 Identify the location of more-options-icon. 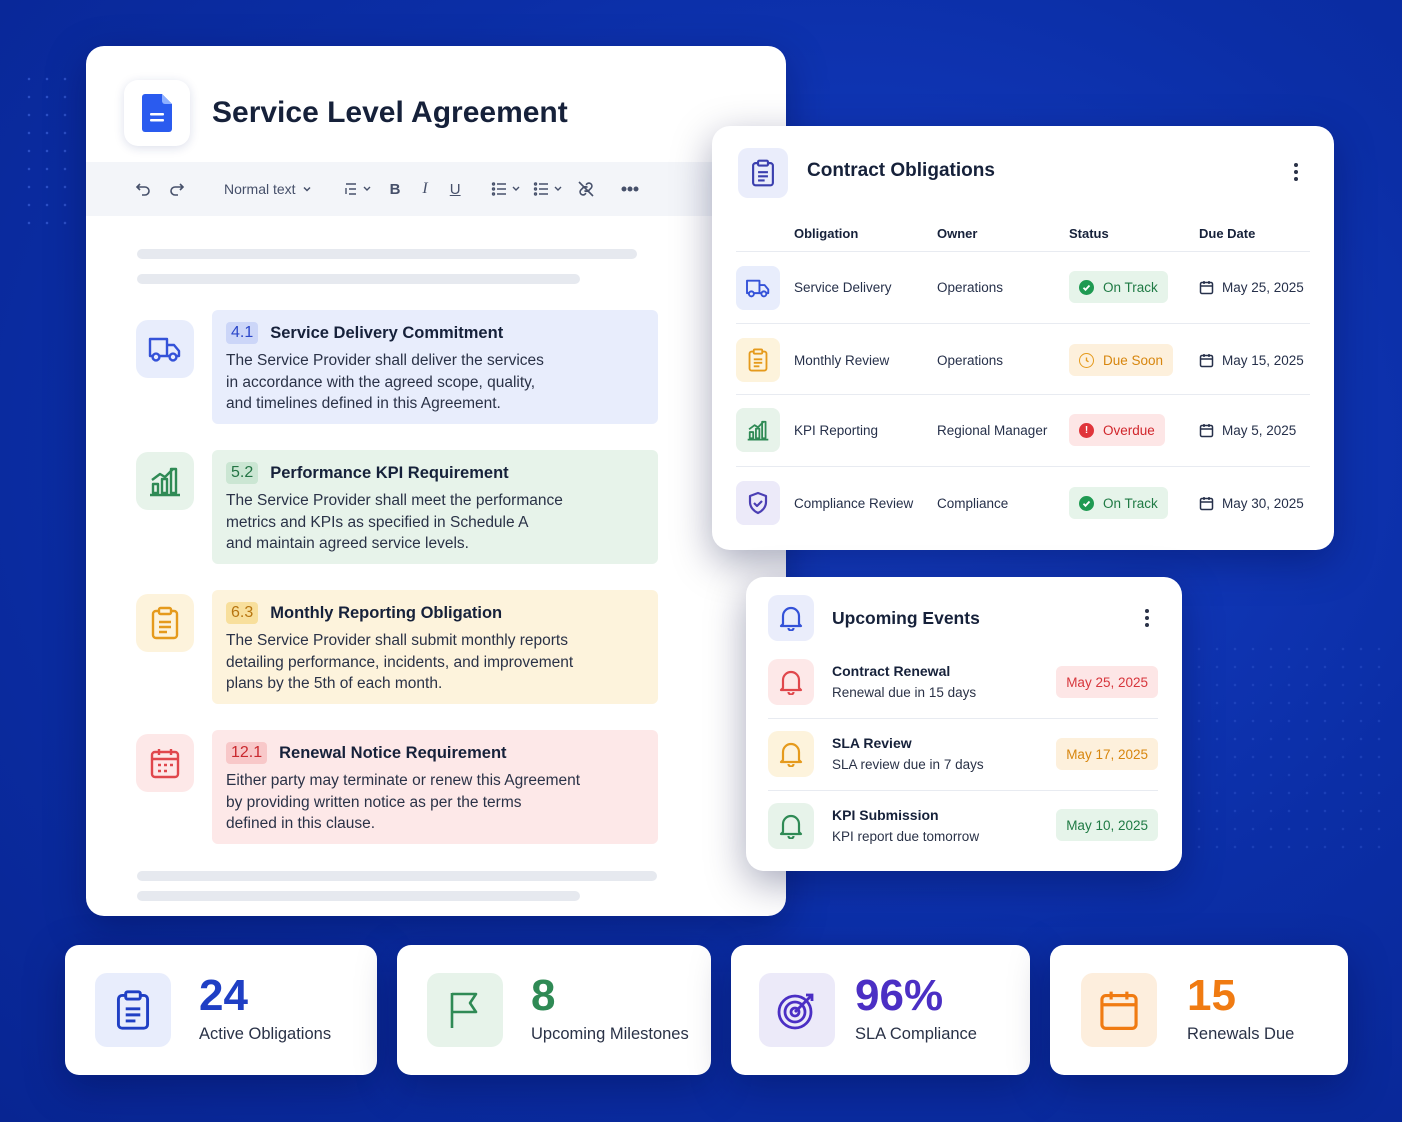
(630, 189).